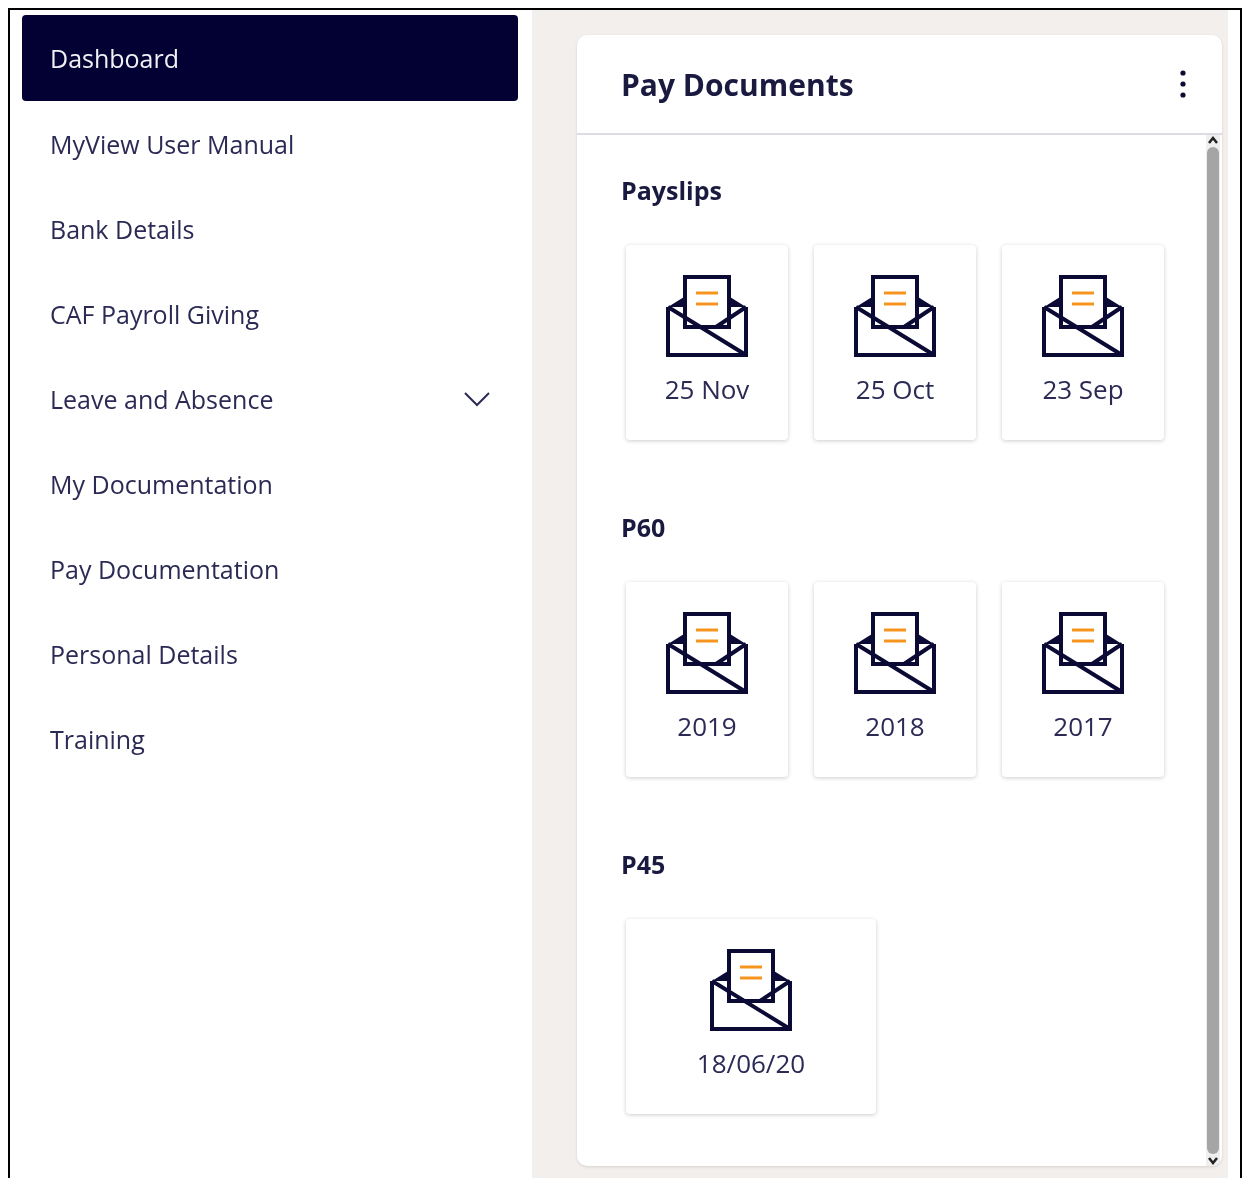  Describe the element at coordinates (1213, 650) in the screenshot. I see `scrollbar` at that location.